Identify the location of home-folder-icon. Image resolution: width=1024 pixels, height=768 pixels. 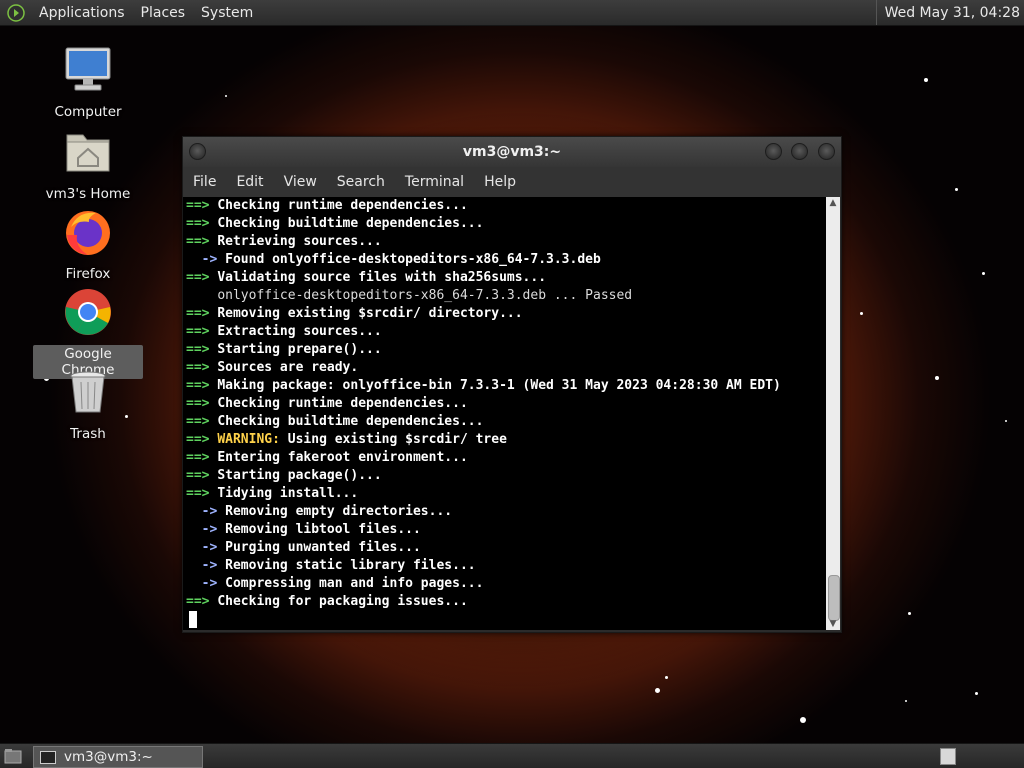
(88, 153).